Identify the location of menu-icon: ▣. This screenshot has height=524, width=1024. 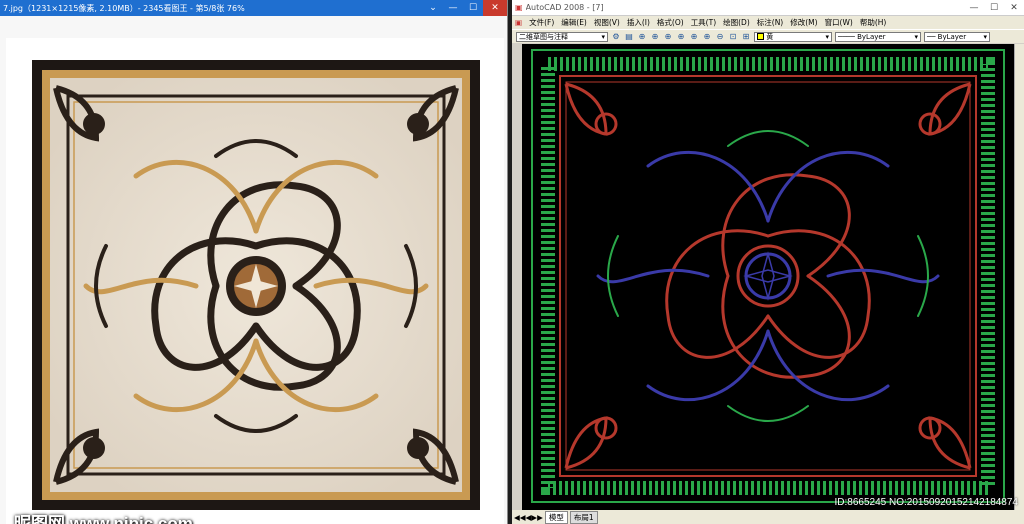
(518, 22).